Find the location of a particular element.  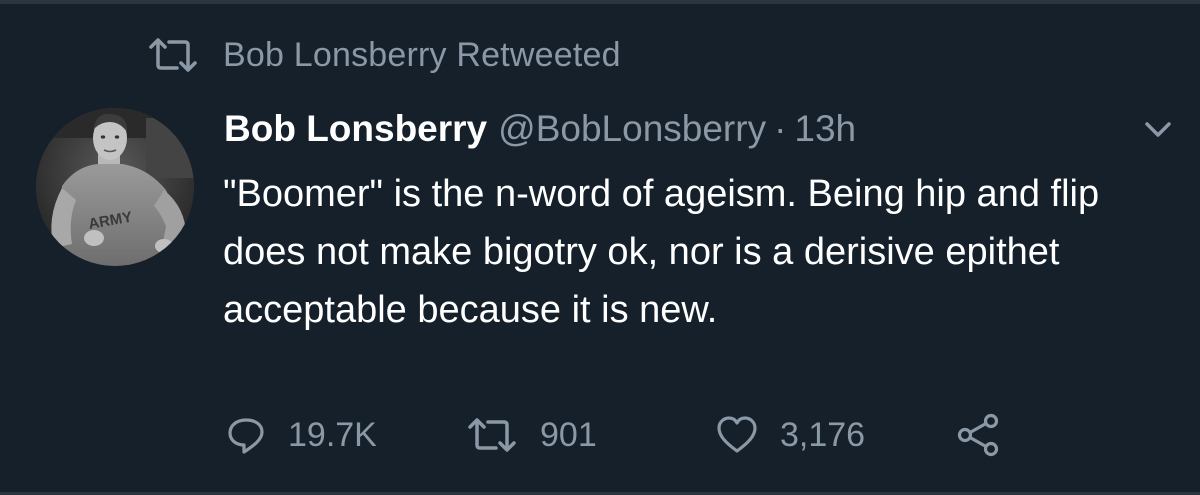

share-button is located at coordinates (978, 435).